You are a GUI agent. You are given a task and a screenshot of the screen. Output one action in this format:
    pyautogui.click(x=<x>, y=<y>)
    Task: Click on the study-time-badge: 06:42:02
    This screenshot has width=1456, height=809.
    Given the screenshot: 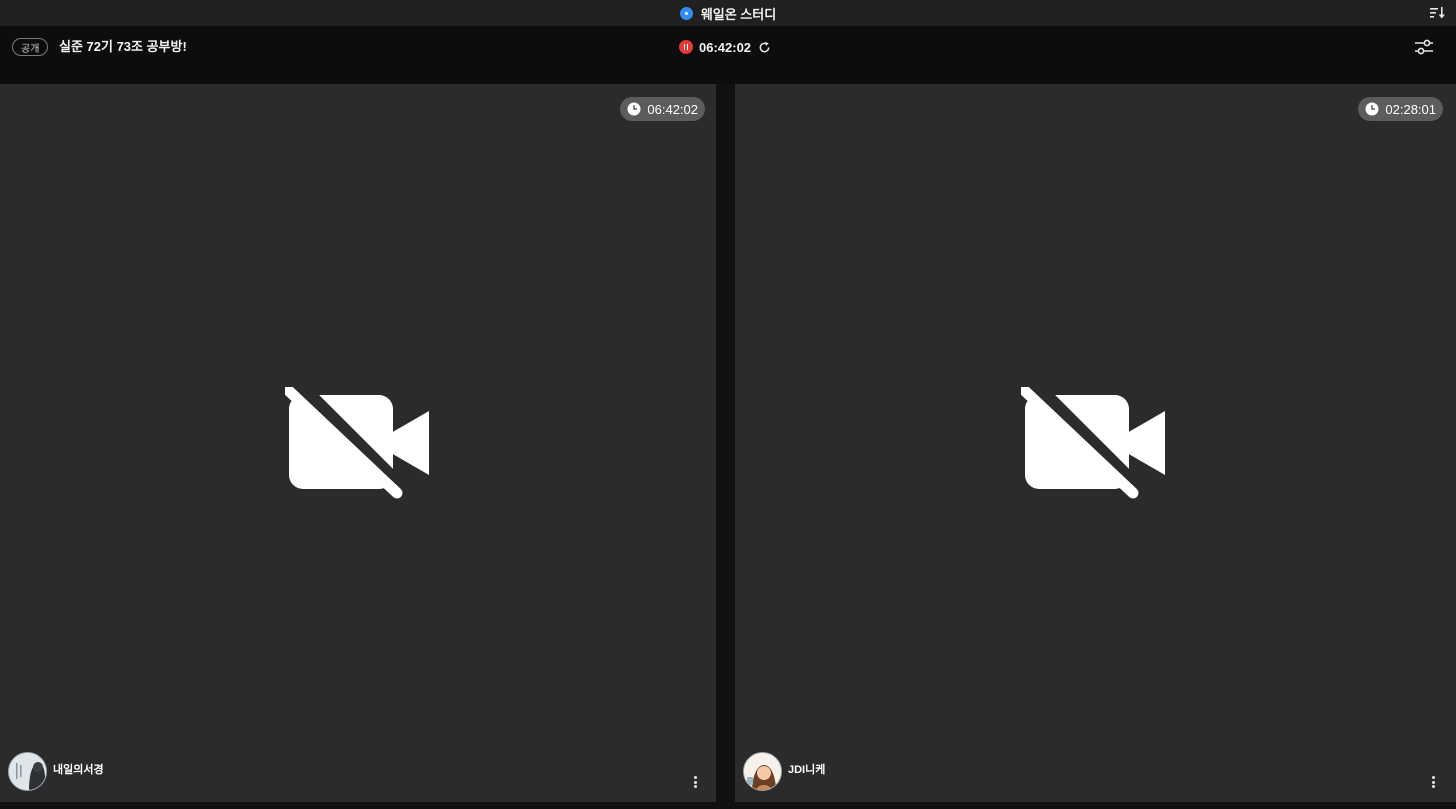 What is the action you would take?
    pyautogui.click(x=662, y=109)
    